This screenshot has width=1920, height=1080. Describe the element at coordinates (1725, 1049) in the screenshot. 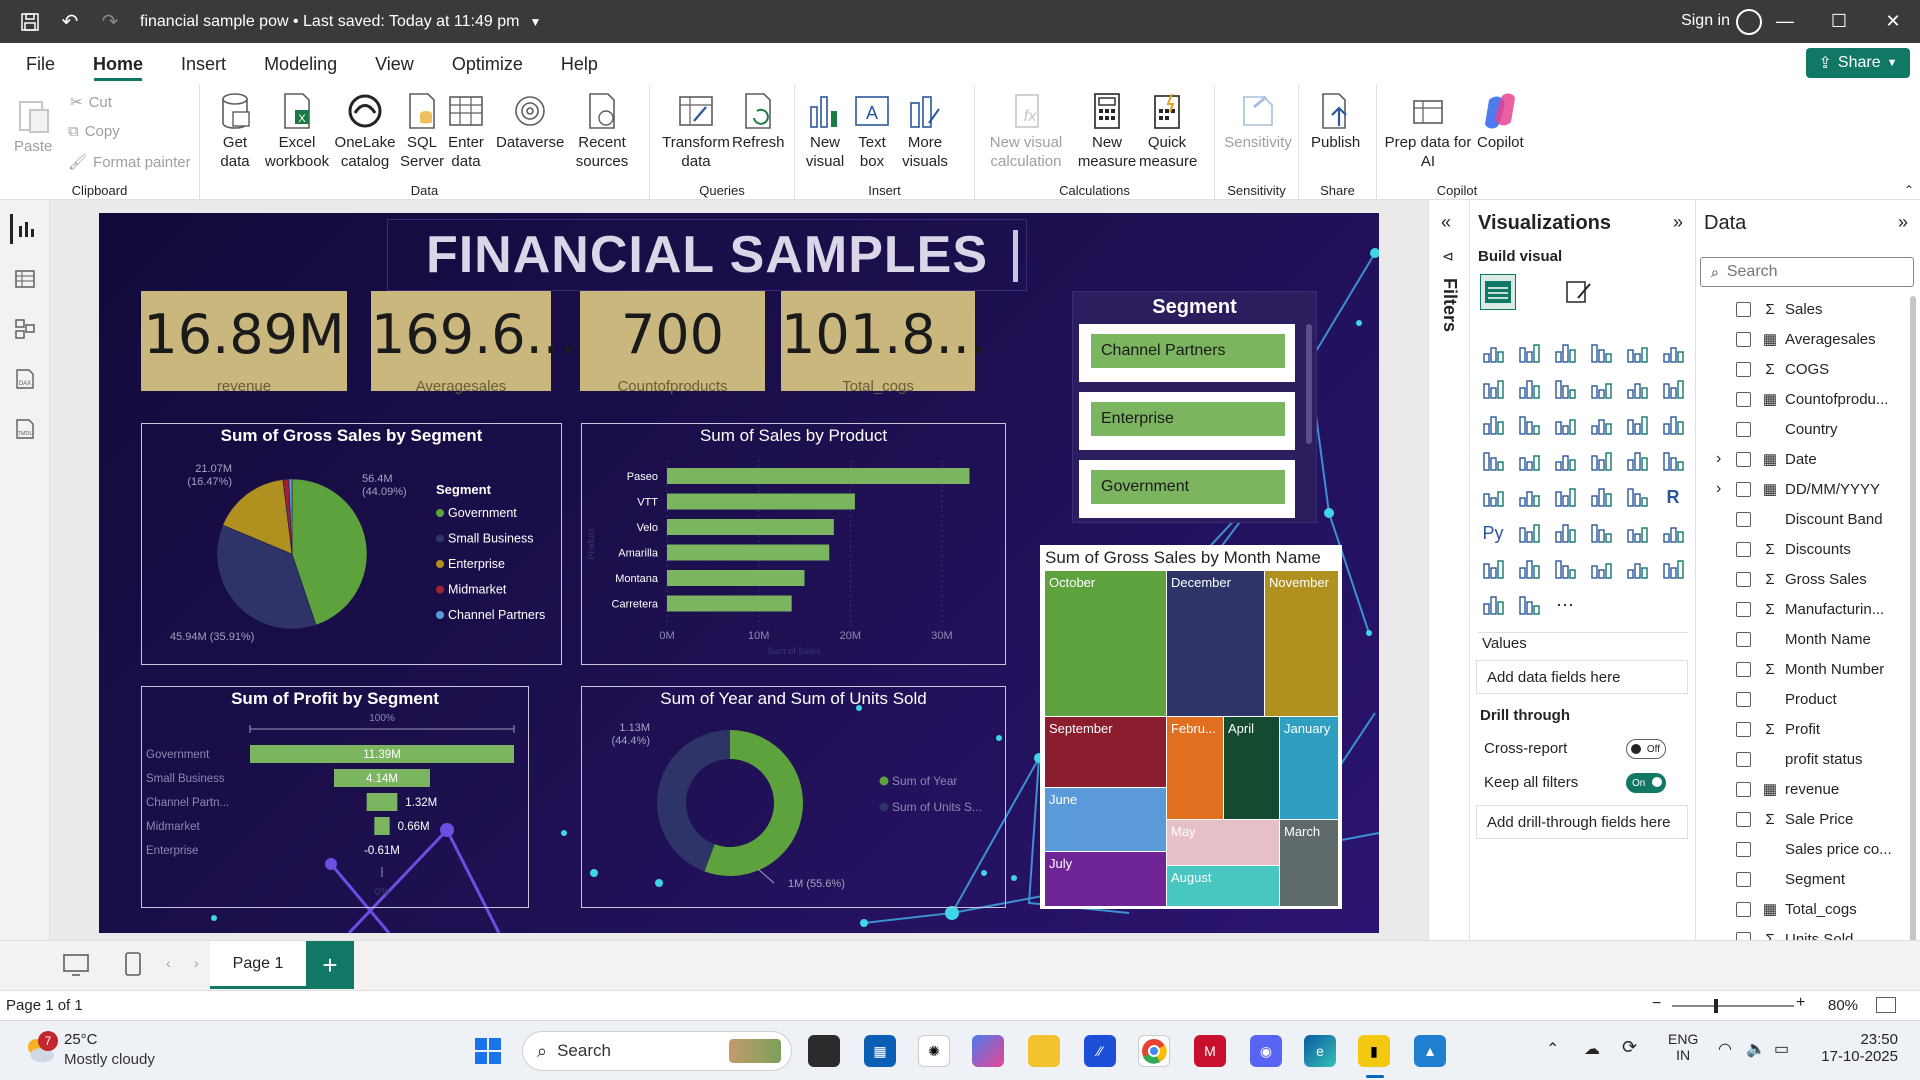

I see `wifi-icon: ◠` at that location.